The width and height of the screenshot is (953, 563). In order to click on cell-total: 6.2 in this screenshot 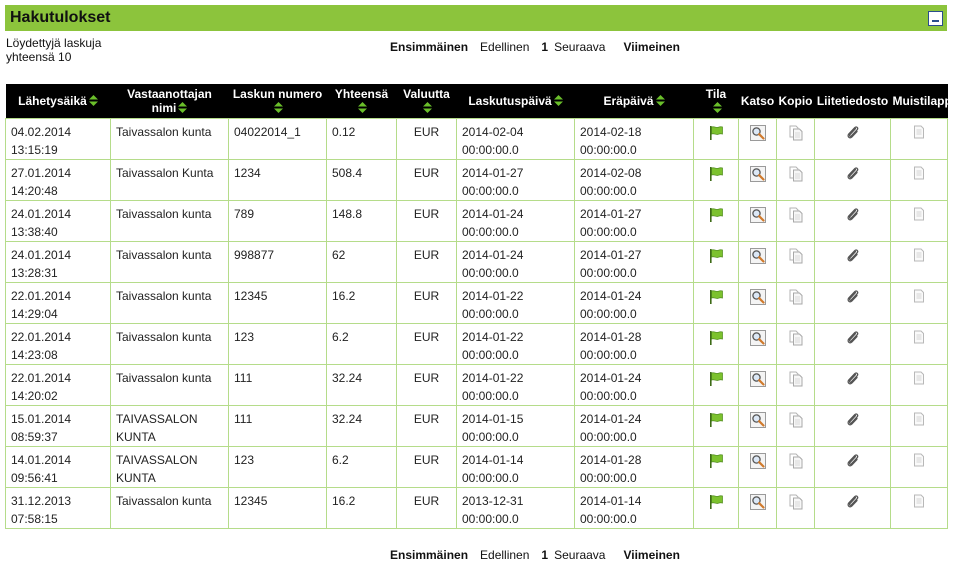, I will do `click(361, 466)`.